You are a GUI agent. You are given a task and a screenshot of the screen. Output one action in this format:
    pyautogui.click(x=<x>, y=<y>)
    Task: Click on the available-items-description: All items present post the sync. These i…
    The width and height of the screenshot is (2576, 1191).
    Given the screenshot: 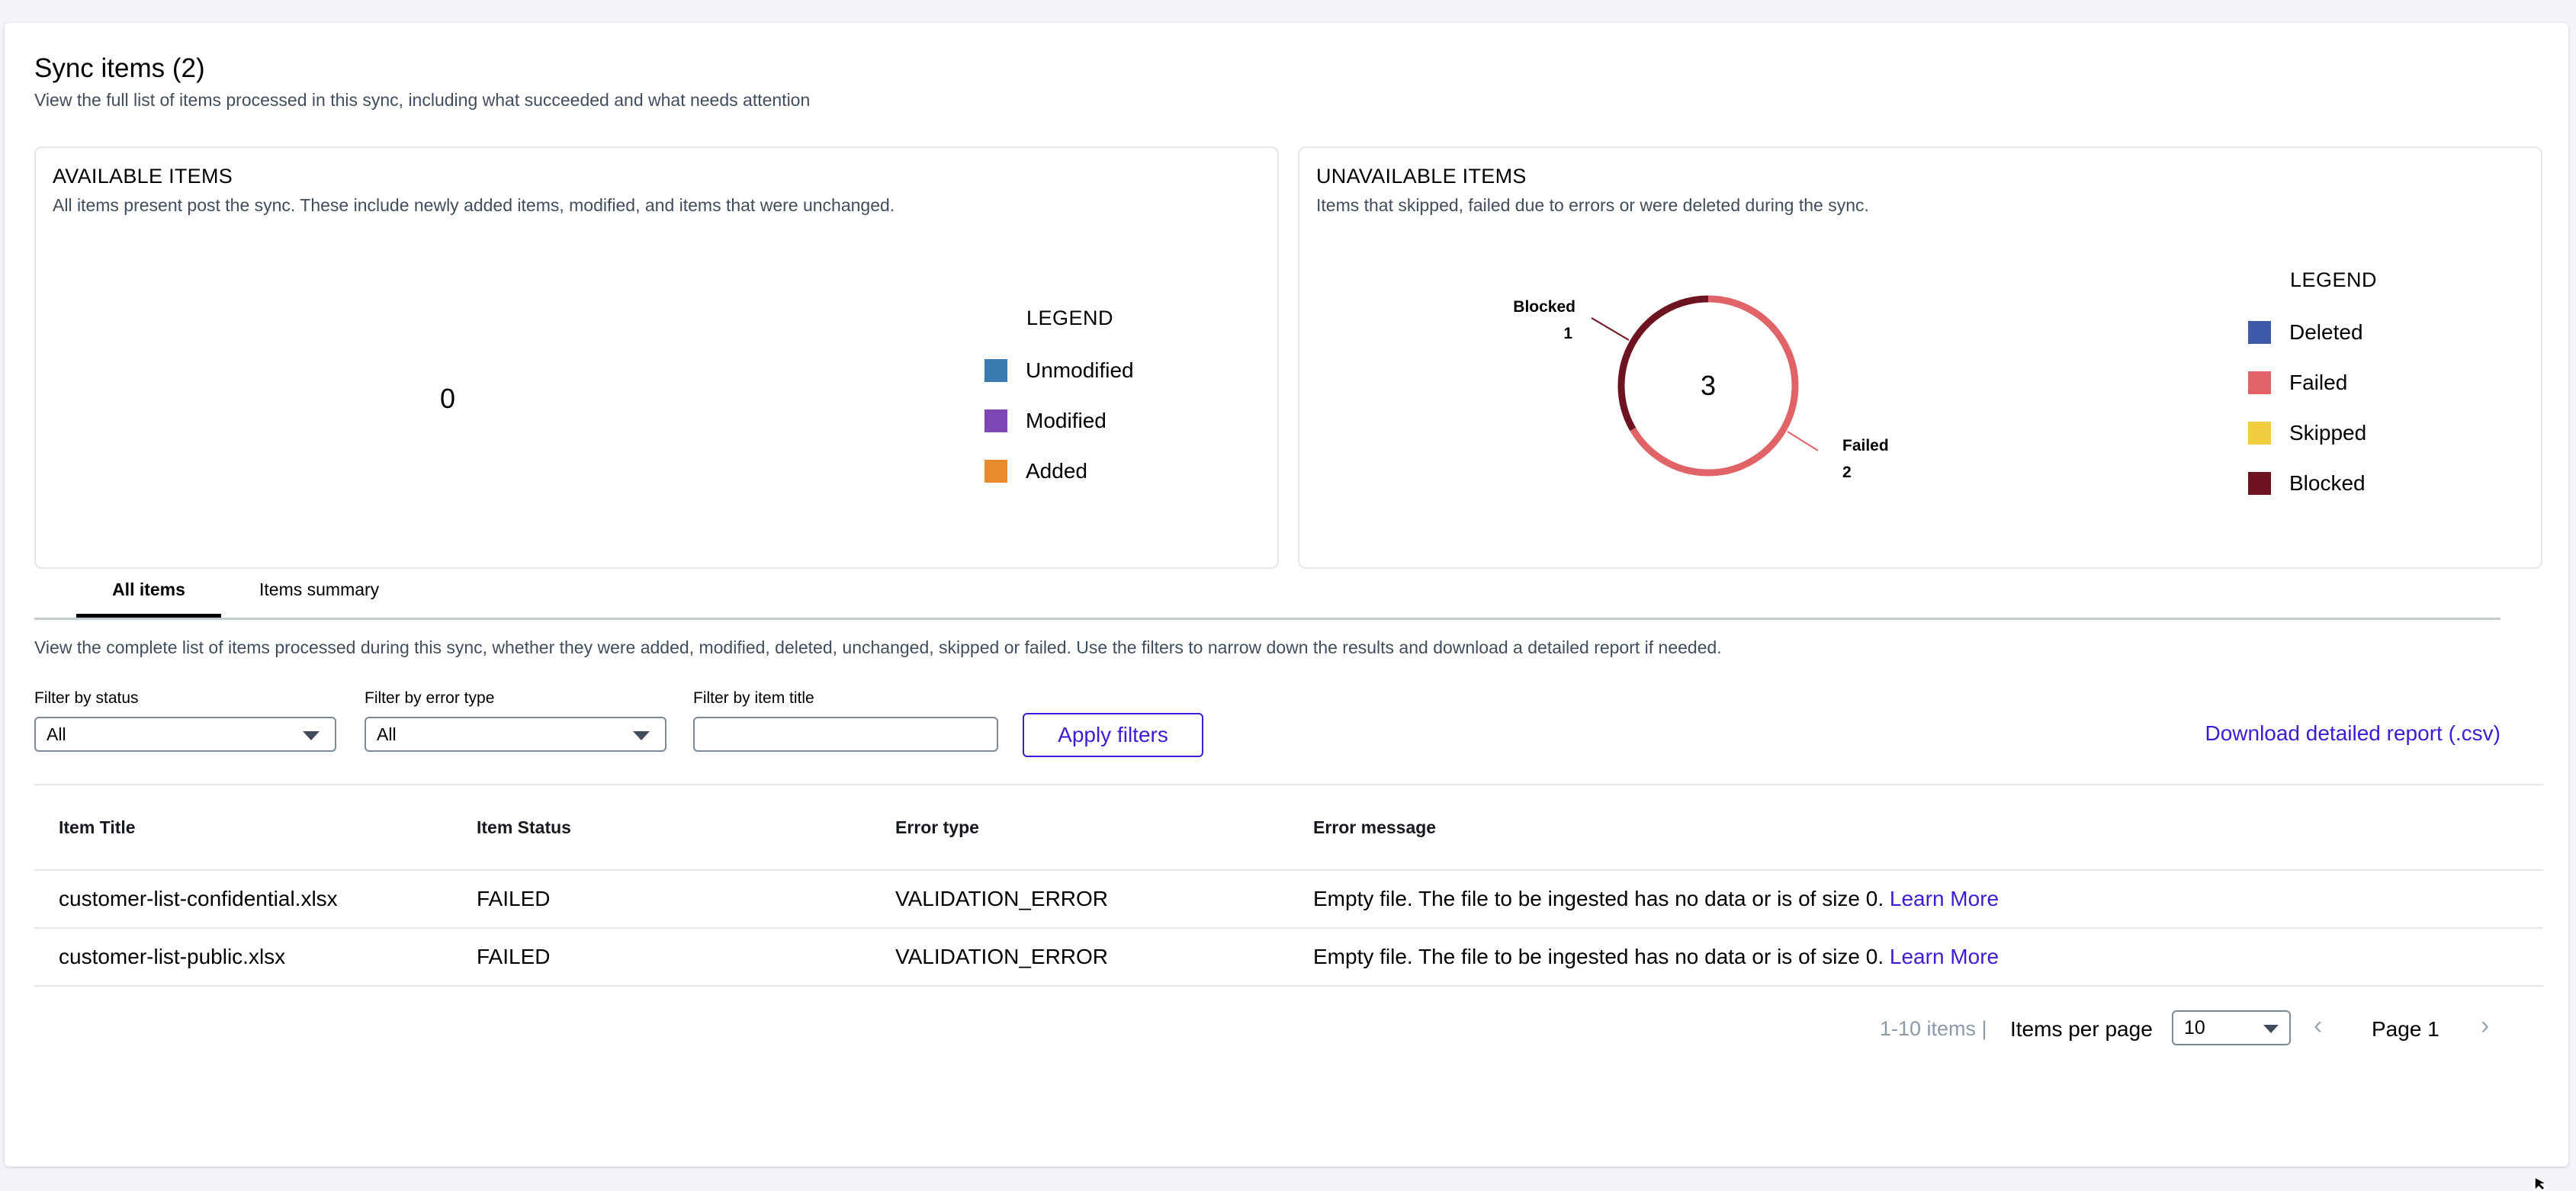 What is the action you would take?
    pyautogui.click(x=474, y=205)
    